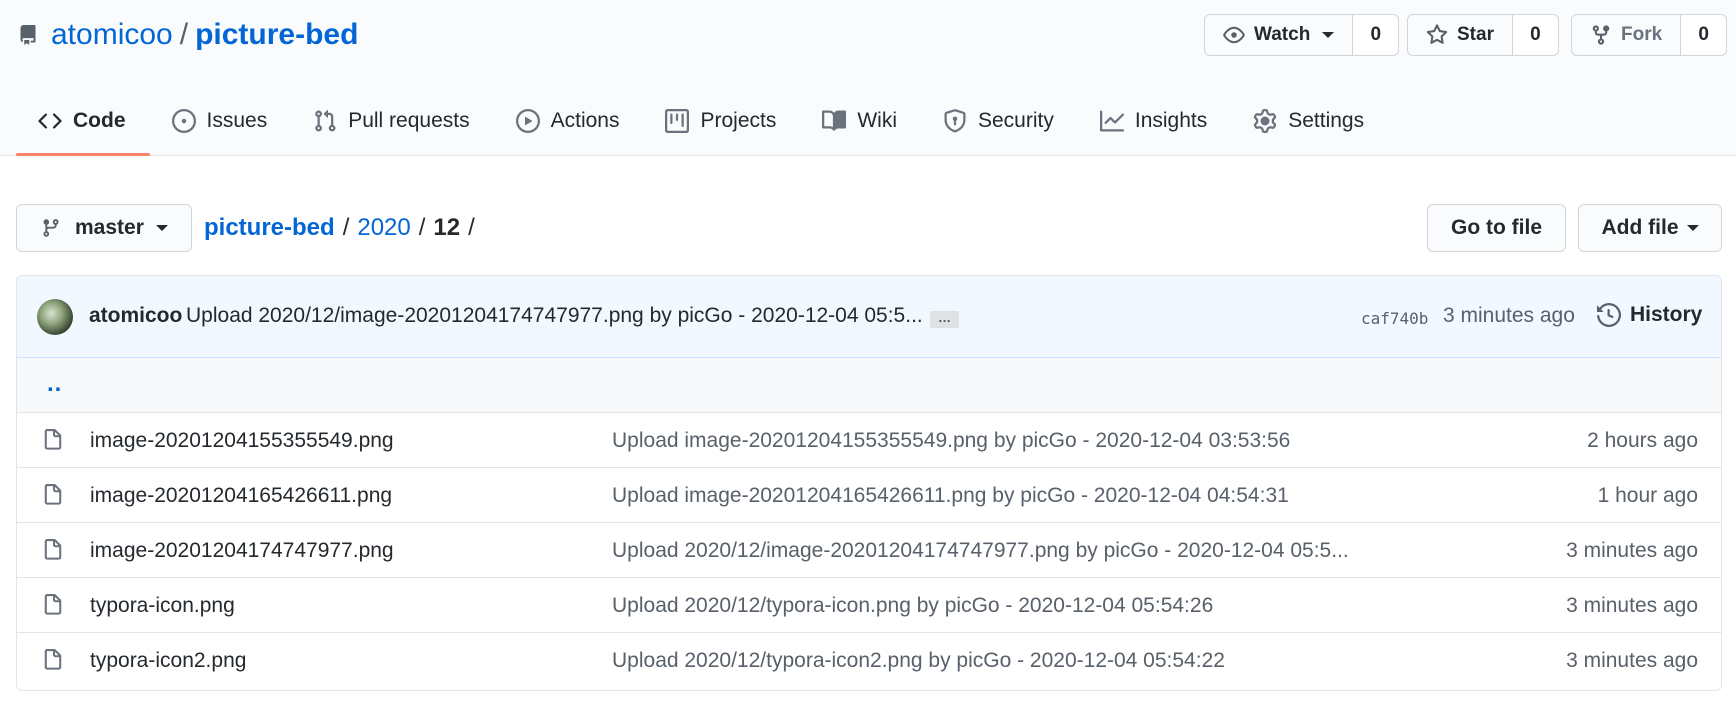 The width and height of the screenshot is (1736, 712). I want to click on tab-actions-label: Actions, so click(585, 120).